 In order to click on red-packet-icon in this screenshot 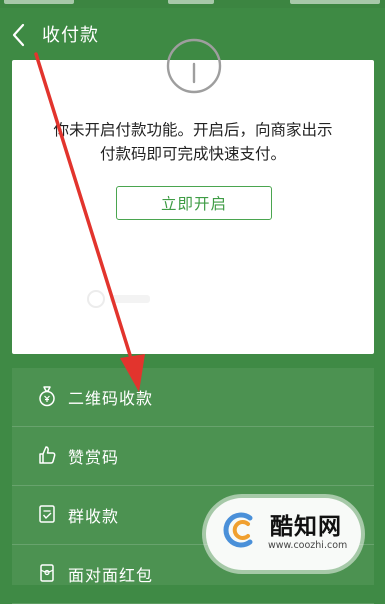, I will do `click(47, 573)`.